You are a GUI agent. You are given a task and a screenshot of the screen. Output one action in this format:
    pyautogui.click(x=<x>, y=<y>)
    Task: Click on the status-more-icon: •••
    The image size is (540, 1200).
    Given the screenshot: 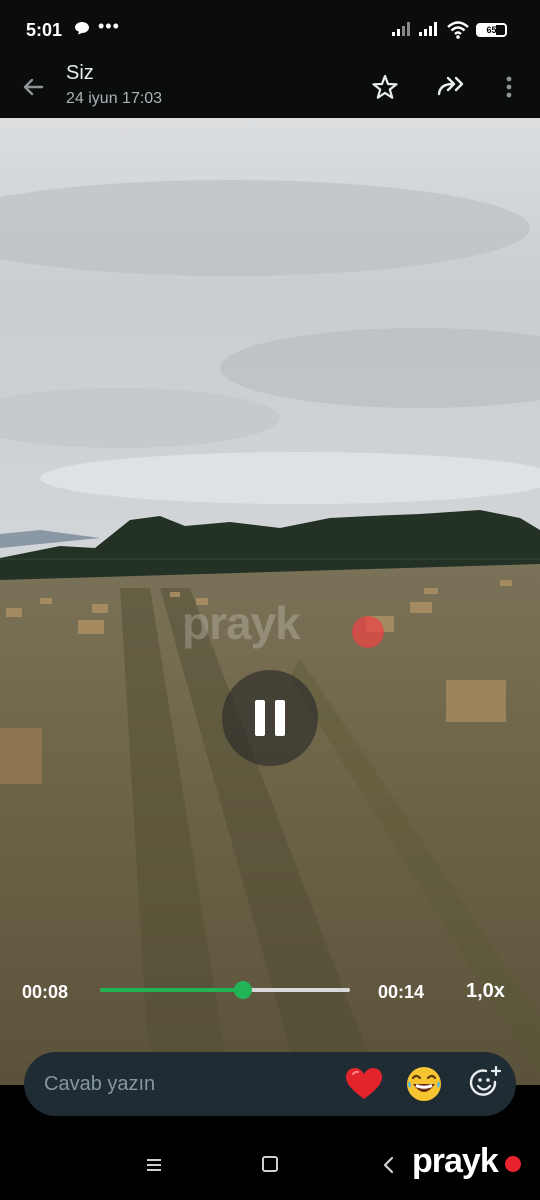 What is the action you would take?
    pyautogui.click(x=109, y=26)
    